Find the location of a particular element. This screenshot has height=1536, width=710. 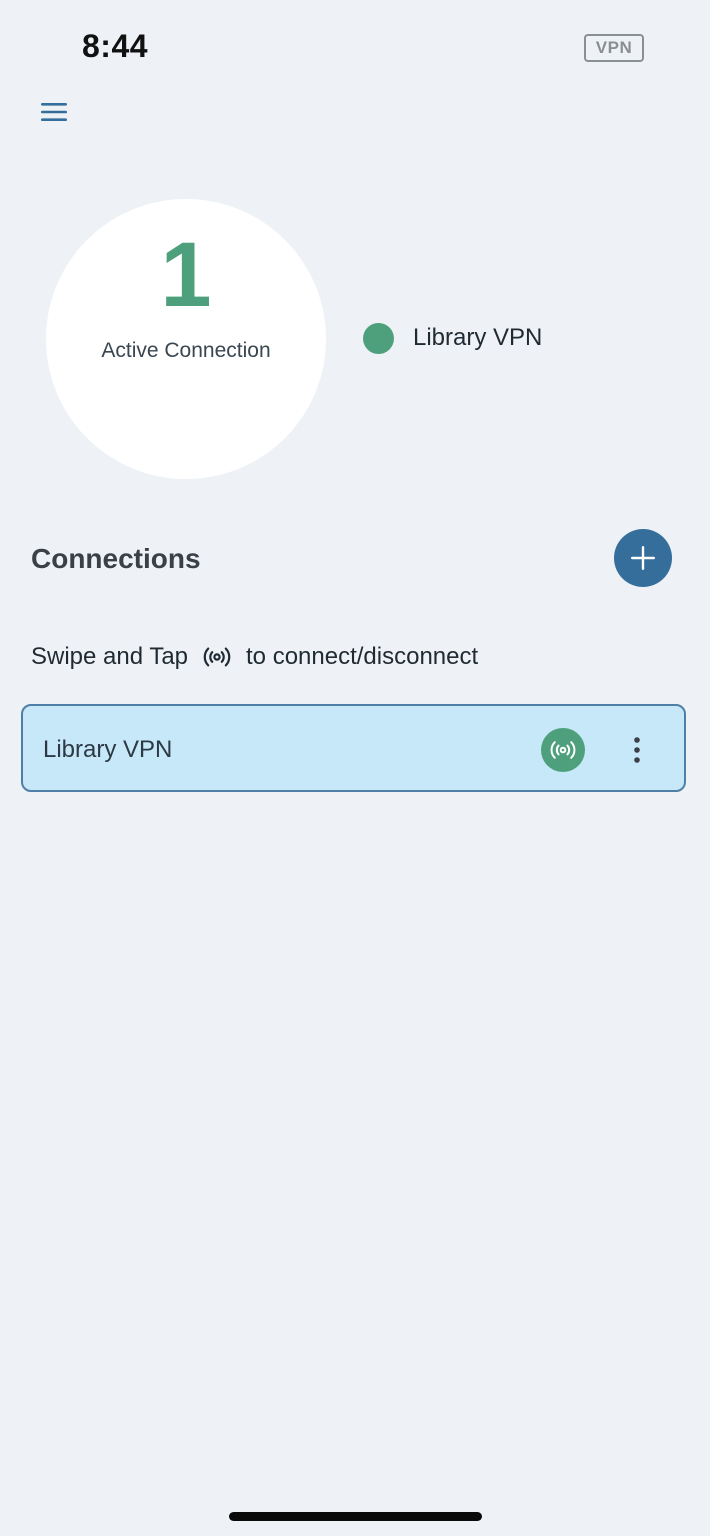

vpn-status-badge: VPN is located at coordinates (614, 48).